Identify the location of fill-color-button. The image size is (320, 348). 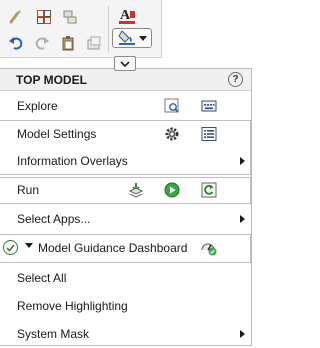
(132, 38).